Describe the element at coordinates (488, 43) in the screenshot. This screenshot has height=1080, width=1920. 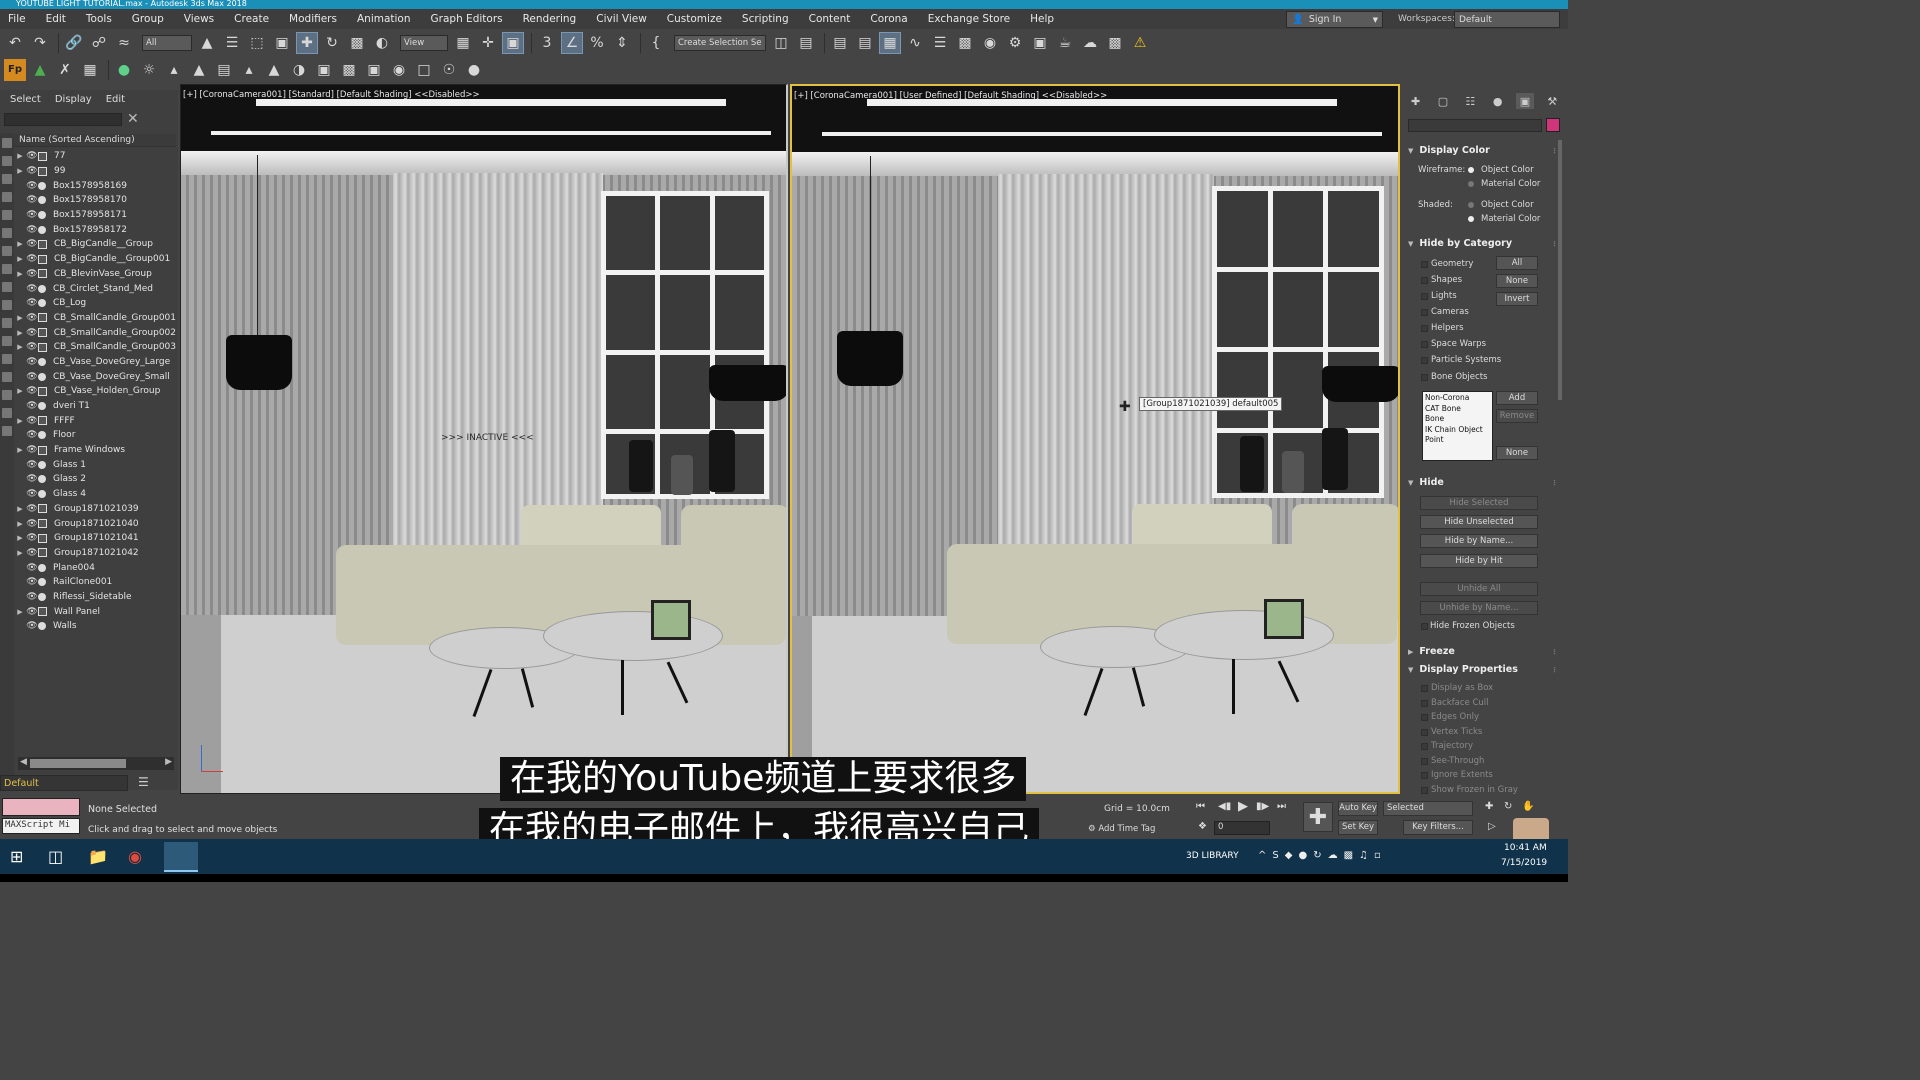
I see `select-manipulate-icon: ✛` at that location.